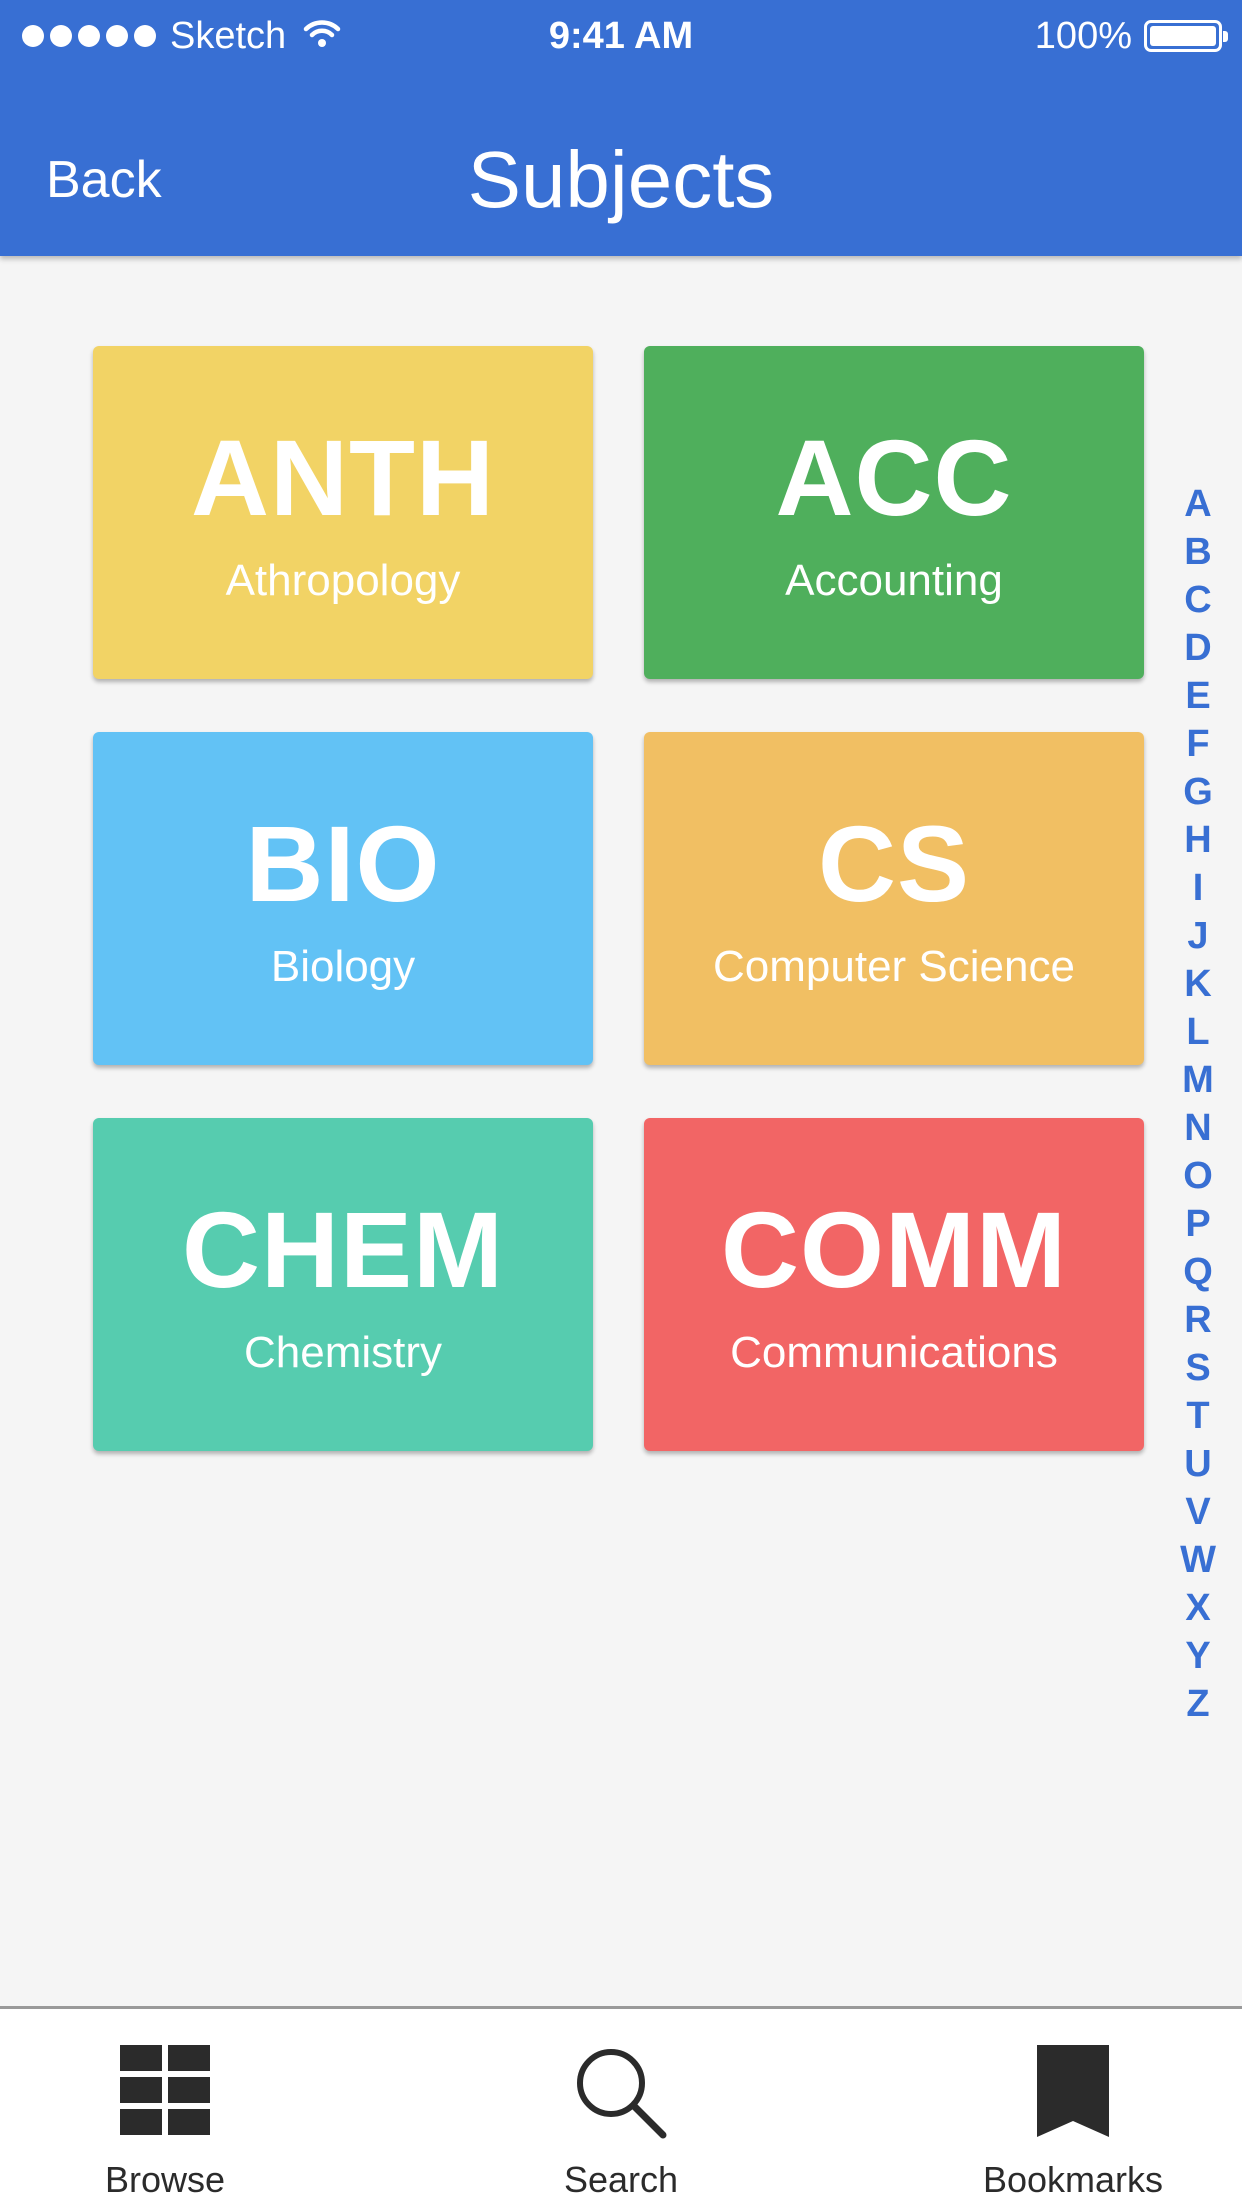  I want to click on index-letter-x: X, so click(1197, 1608).